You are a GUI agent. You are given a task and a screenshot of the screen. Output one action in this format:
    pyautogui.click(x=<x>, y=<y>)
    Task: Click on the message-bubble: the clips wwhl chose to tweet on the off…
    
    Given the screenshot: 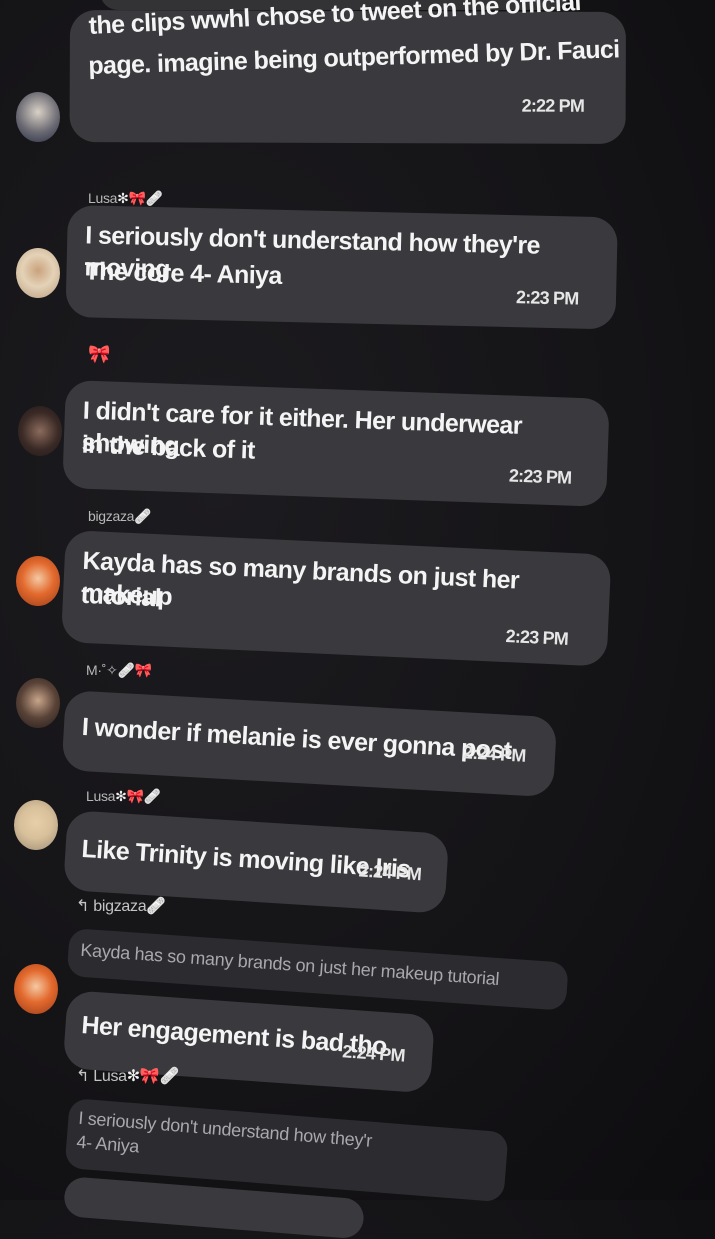 What is the action you would take?
    pyautogui.click(x=347, y=72)
    